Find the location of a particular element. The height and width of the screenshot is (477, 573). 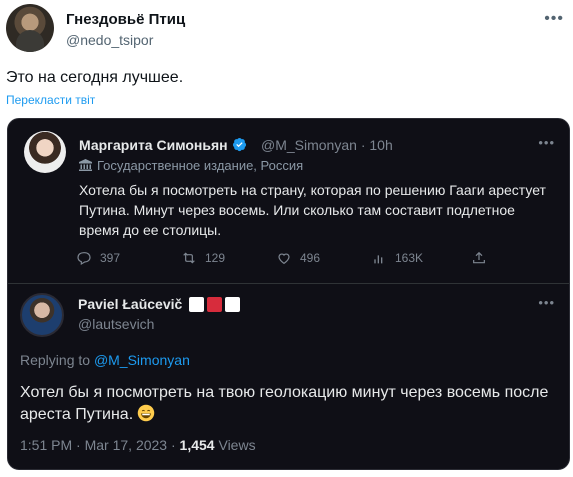

reply-tweet-meta: 1:51 PM · Mar 17, 2023 · 1,454 Views is located at coordinates (138, 445).